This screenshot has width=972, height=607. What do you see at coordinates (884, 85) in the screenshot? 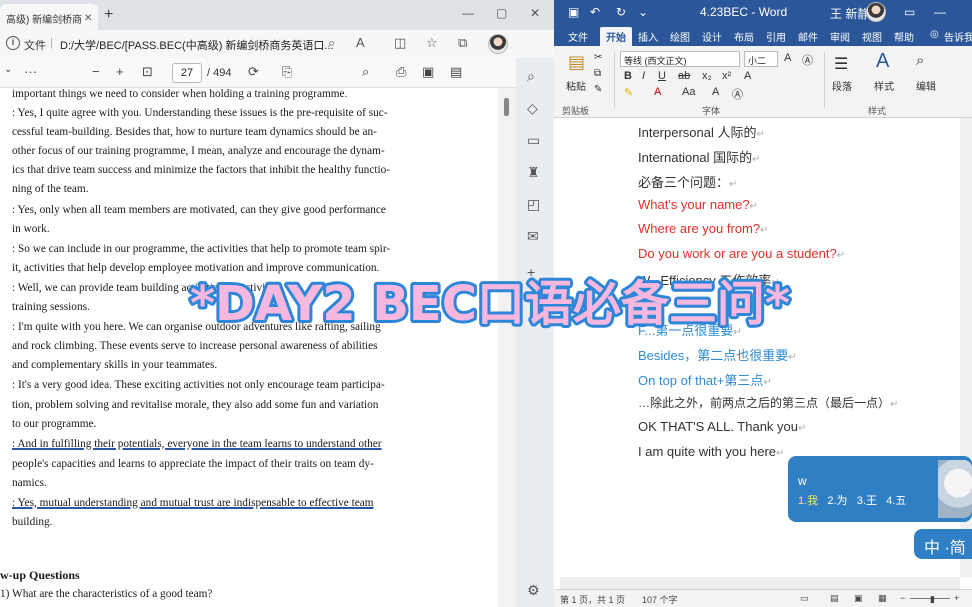
I see `styles-button: 样式` at bounding box center [884, 85].